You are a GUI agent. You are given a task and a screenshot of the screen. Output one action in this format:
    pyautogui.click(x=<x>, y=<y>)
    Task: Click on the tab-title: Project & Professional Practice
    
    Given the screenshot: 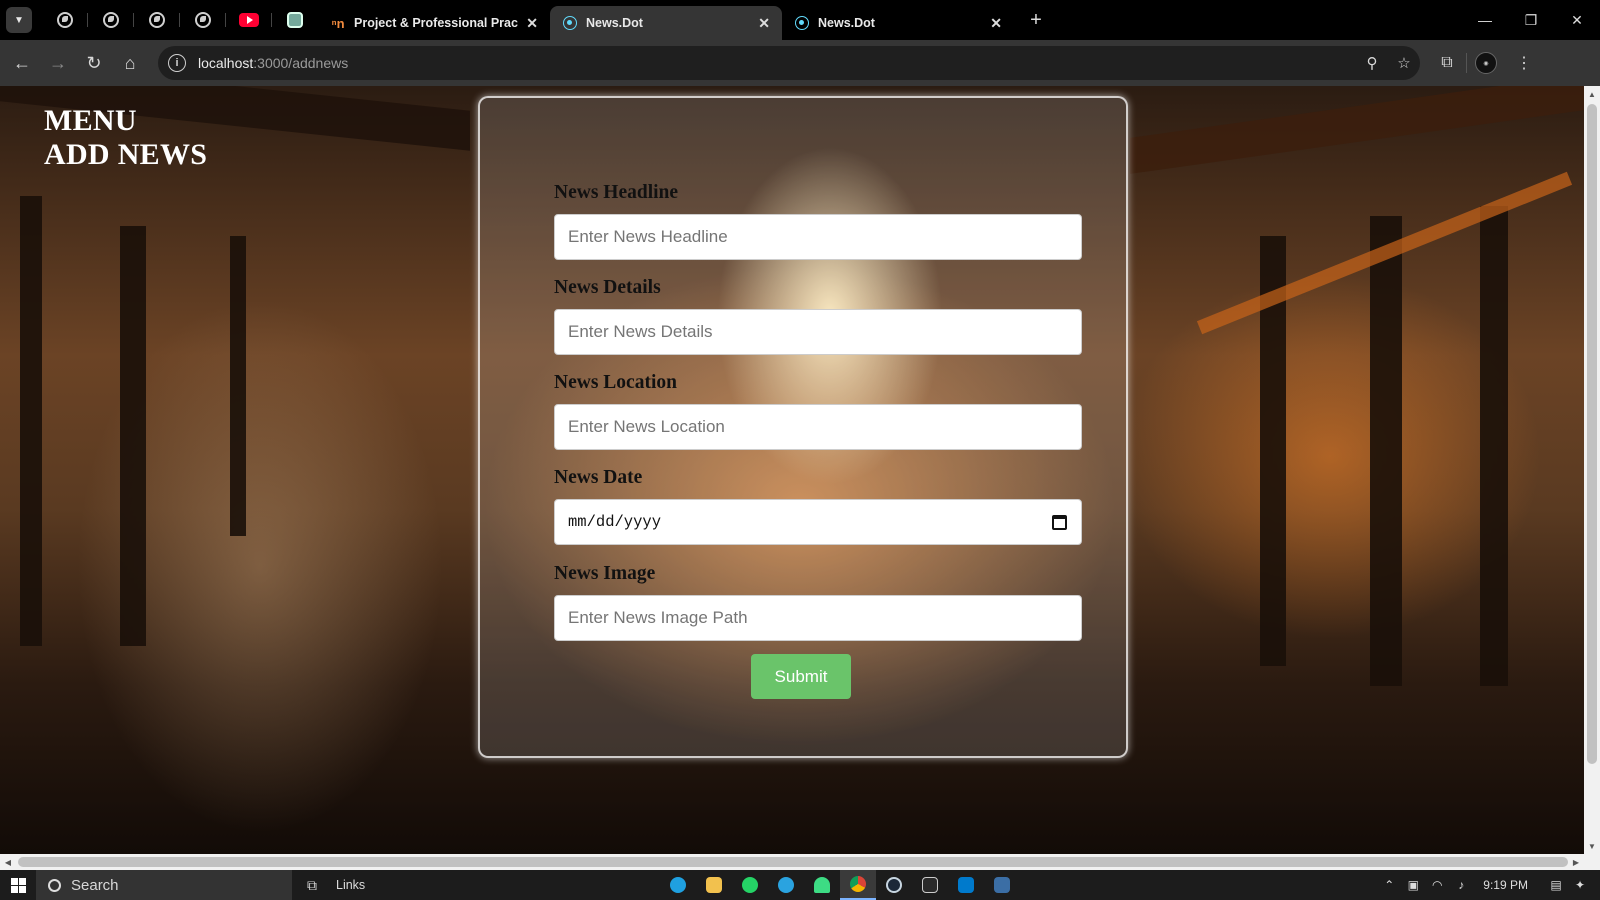 What is the action you would take?
    pyautogui.click(x=436, y=23)
    